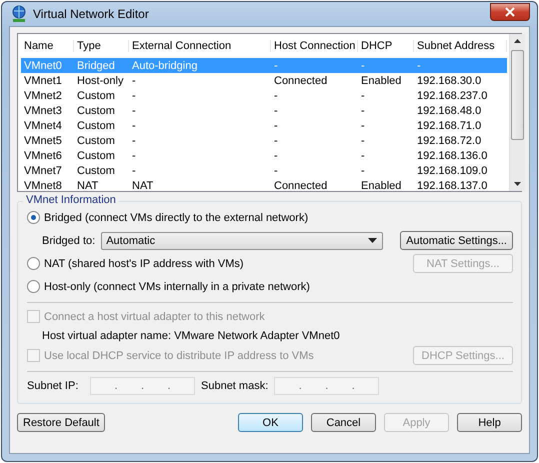 The width and height of the screenshot is (539, 463). I want to click on table-cell-text: 192.168.136.0, so click(452, 156).